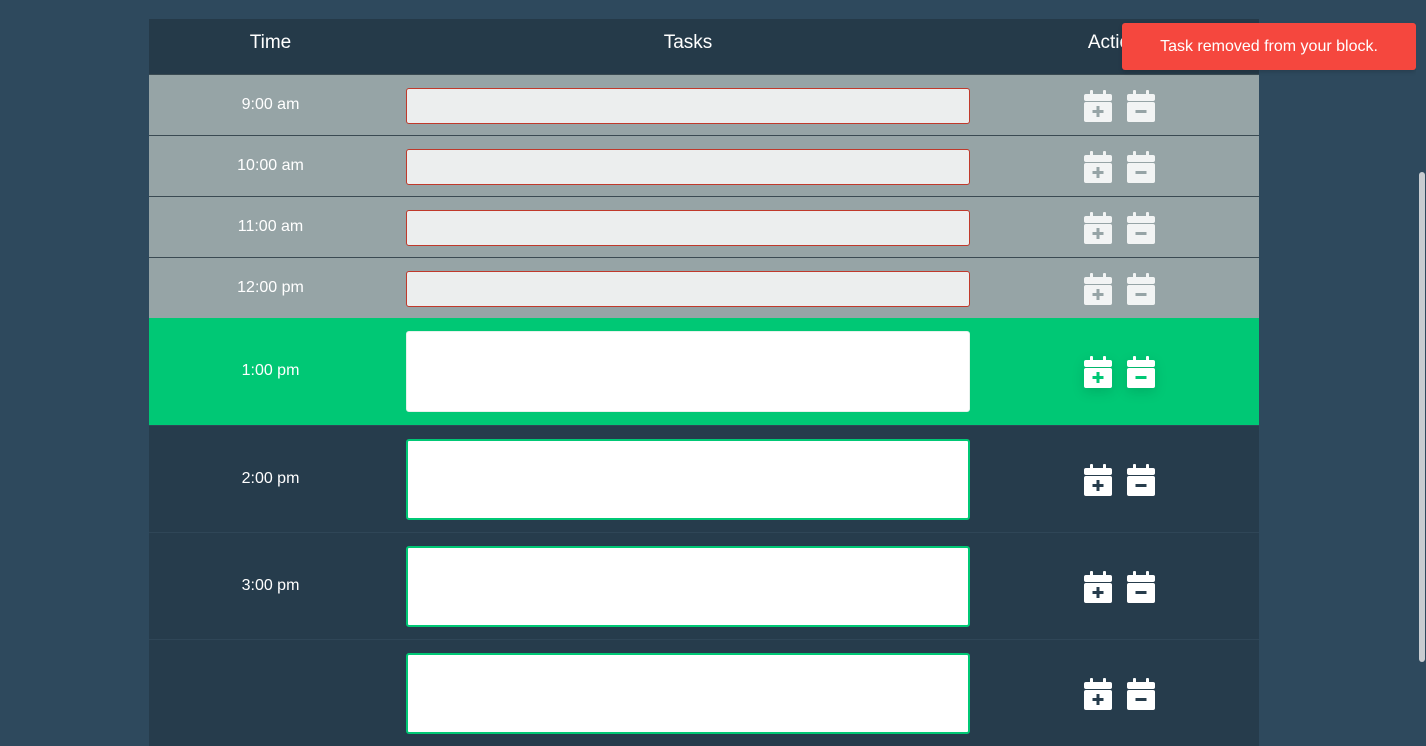 This screenshot has width=1426, height=746. Describe the element at coordinates (270, 226) in the screenshot. I see `hour-label: 11:00 am` at that location.